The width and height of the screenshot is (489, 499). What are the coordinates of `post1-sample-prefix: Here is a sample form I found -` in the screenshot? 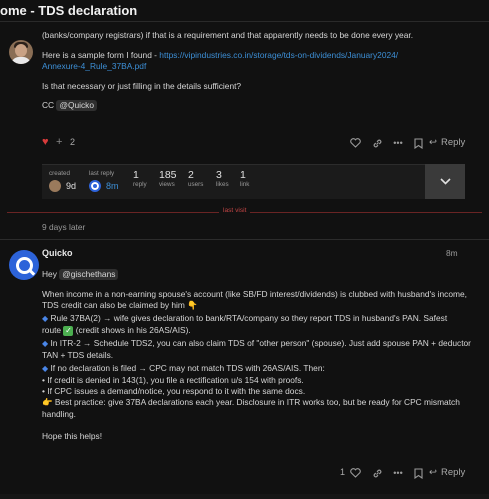 It's located at (101, 55).